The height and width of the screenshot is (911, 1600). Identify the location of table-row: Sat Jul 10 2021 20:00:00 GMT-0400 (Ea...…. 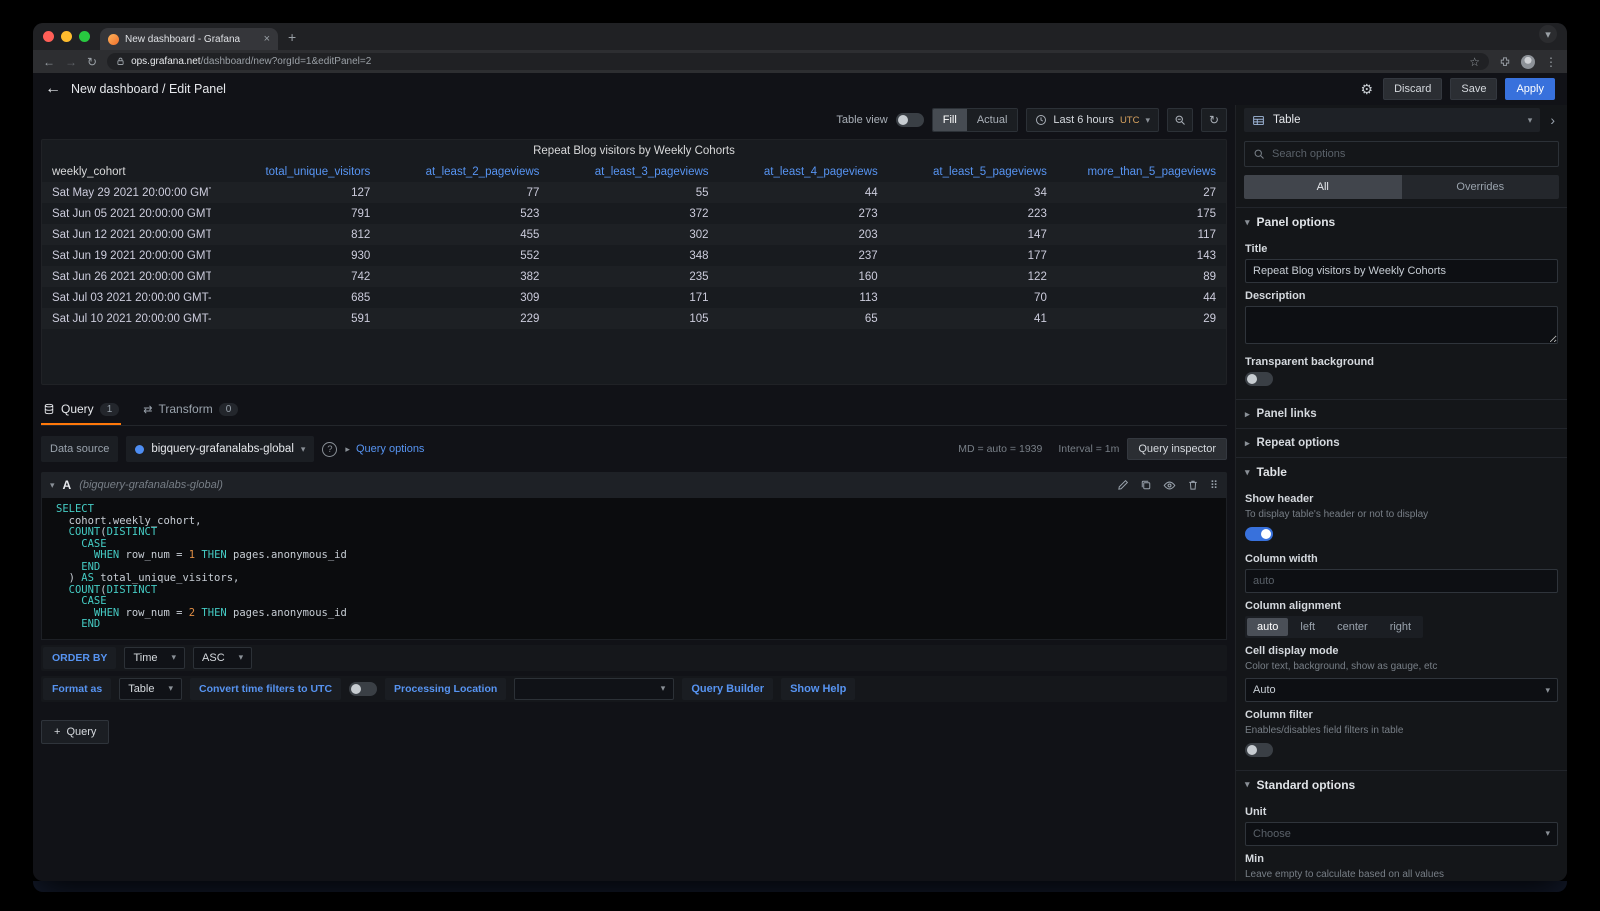
(634, 318).